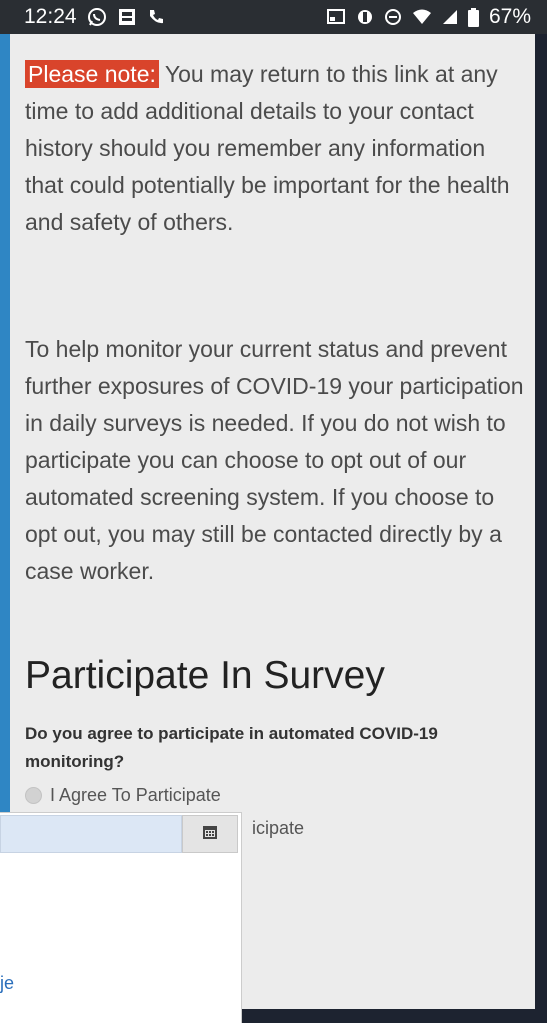 Image resolution: width=547 pixels, height=1023 pixels. What do you see at coordinates (135, 795) in the screenshot?
I see `agree-label: I Agree To Participate` at bounding box center [135, 795].